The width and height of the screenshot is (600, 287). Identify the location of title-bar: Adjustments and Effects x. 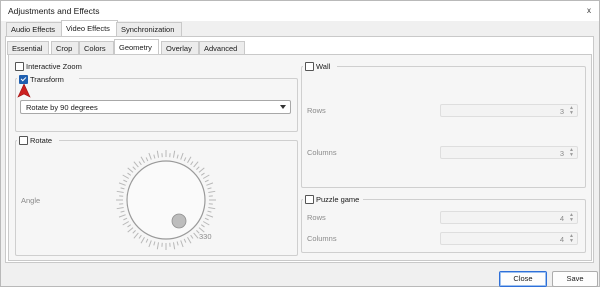
(300, 11).